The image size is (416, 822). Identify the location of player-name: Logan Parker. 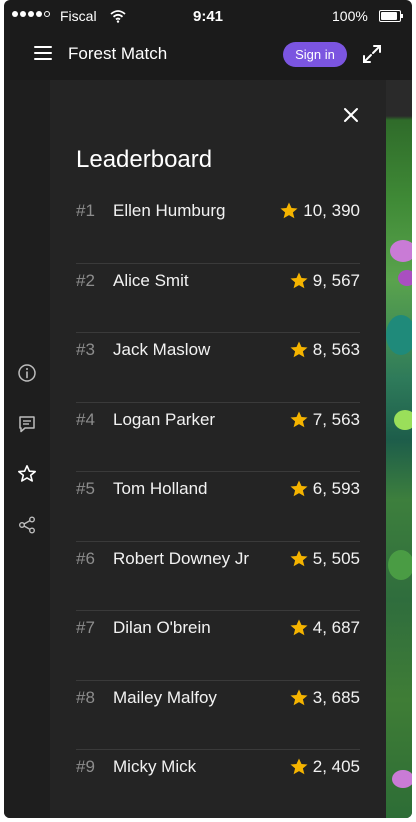
(164, 419).